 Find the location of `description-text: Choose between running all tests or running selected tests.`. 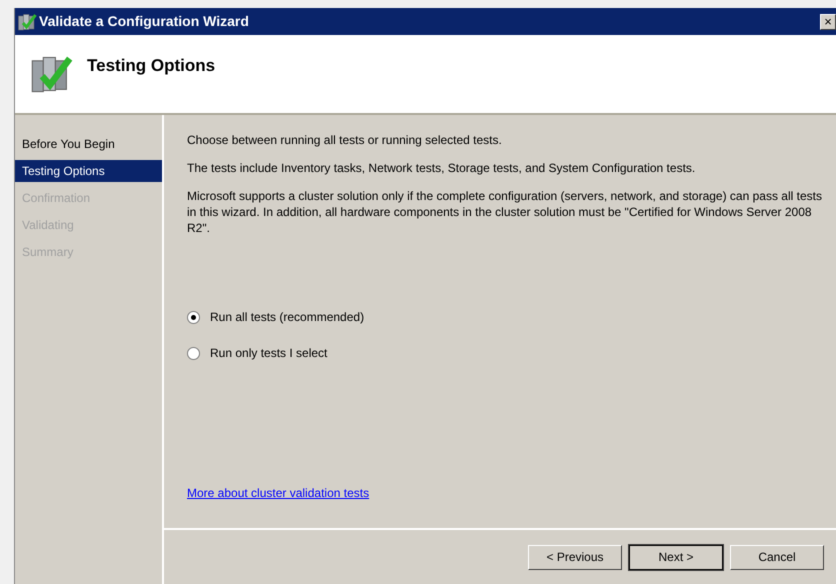

description-text: Choose between running all tests or running selected tests. is located at coordinates (345, 140).